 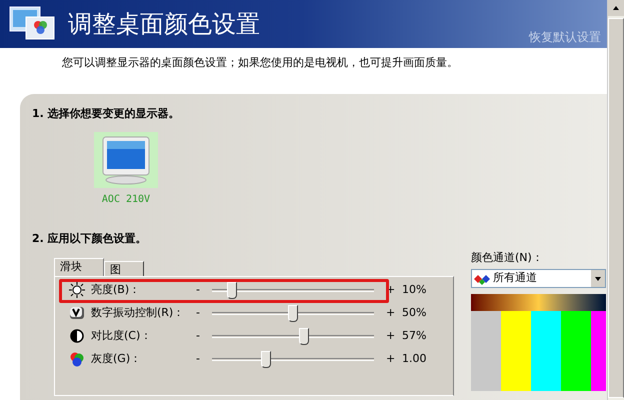 I want to click on monitor-icon, so click(x=126, y=160).